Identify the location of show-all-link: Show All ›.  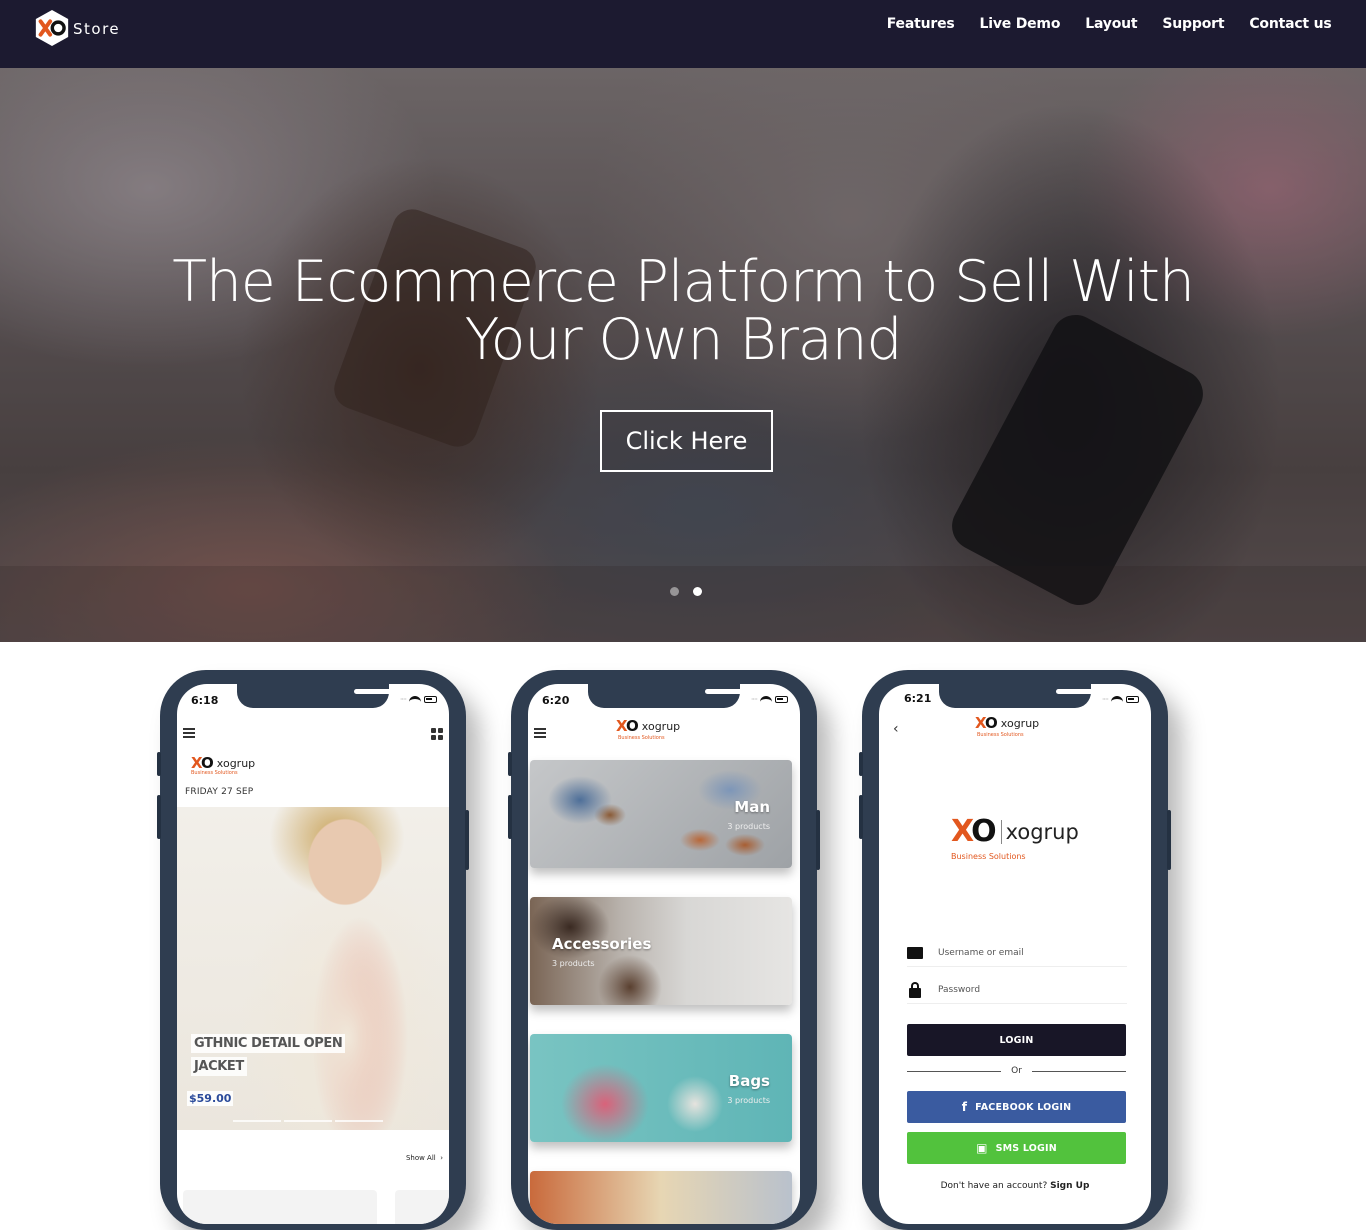
(424, 1158).